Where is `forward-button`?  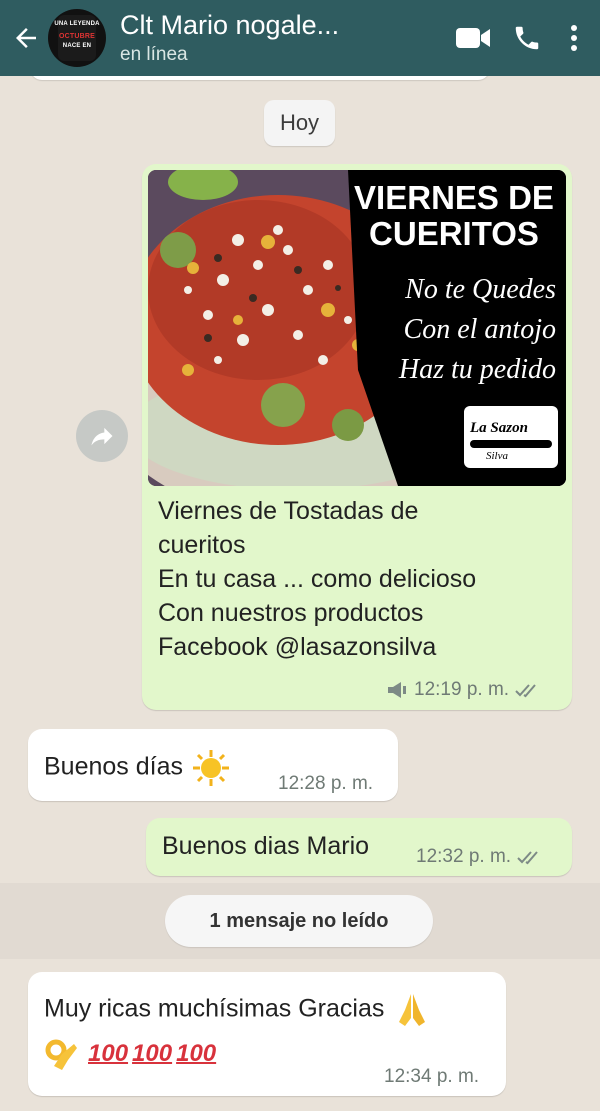 forward-button is located at coordinates (102, 436).